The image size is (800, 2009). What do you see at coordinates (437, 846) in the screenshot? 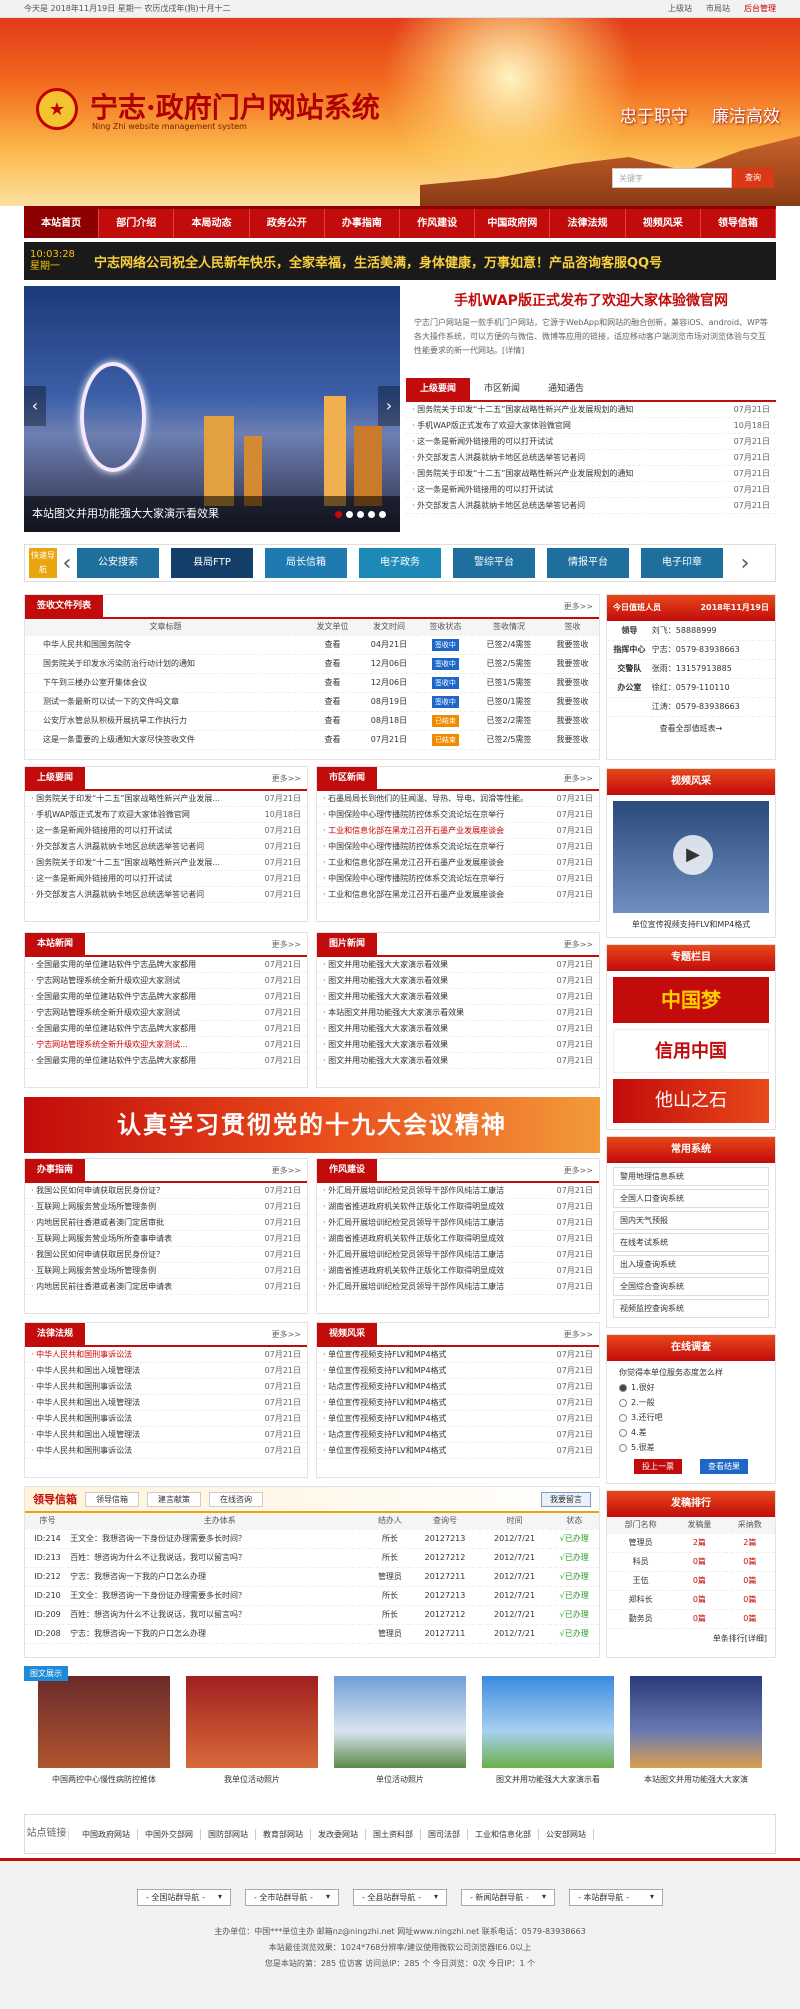
I see `list-item-title: 中国保险中心理传播院防控体系交流论坛在京举行` at bounding box center [437, 846].